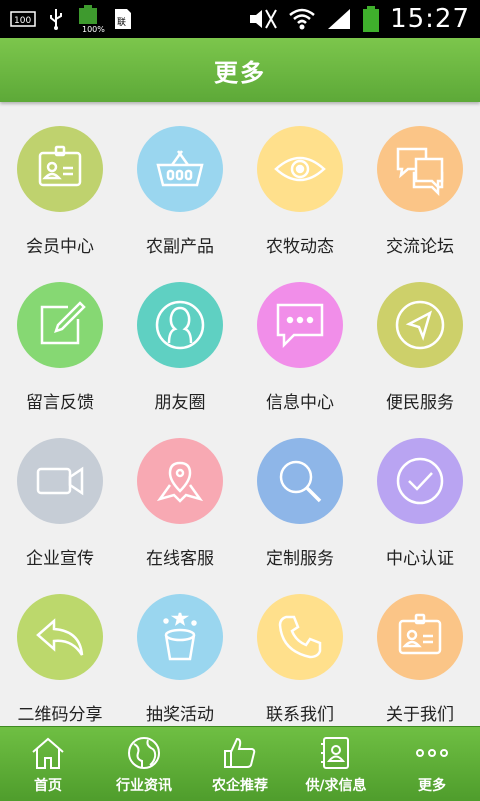  I want to click on magnifier-icon, so click(300, 481).